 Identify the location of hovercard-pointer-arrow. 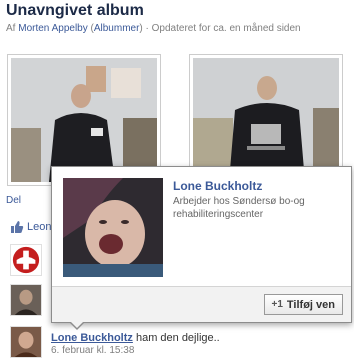
(77, 325).